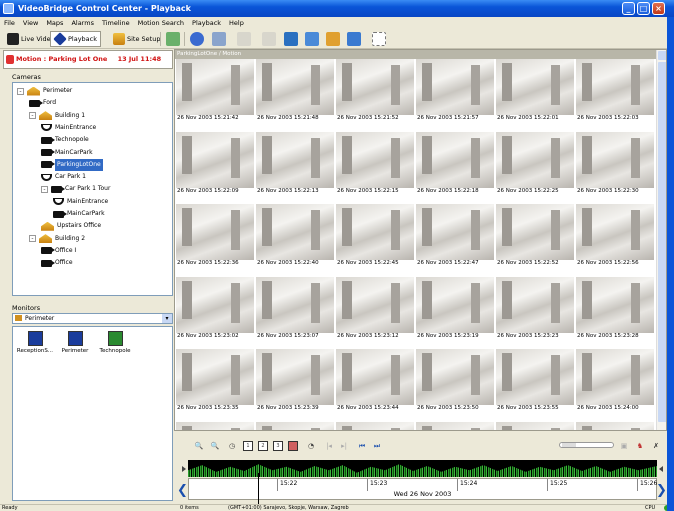  I want to click on slider-knob, so click(569, 445).